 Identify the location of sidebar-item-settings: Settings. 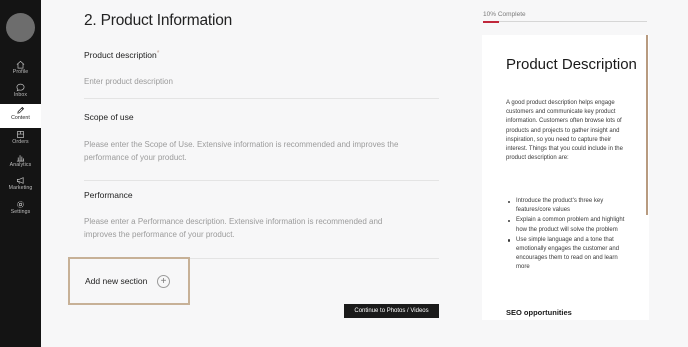
(20, 210).